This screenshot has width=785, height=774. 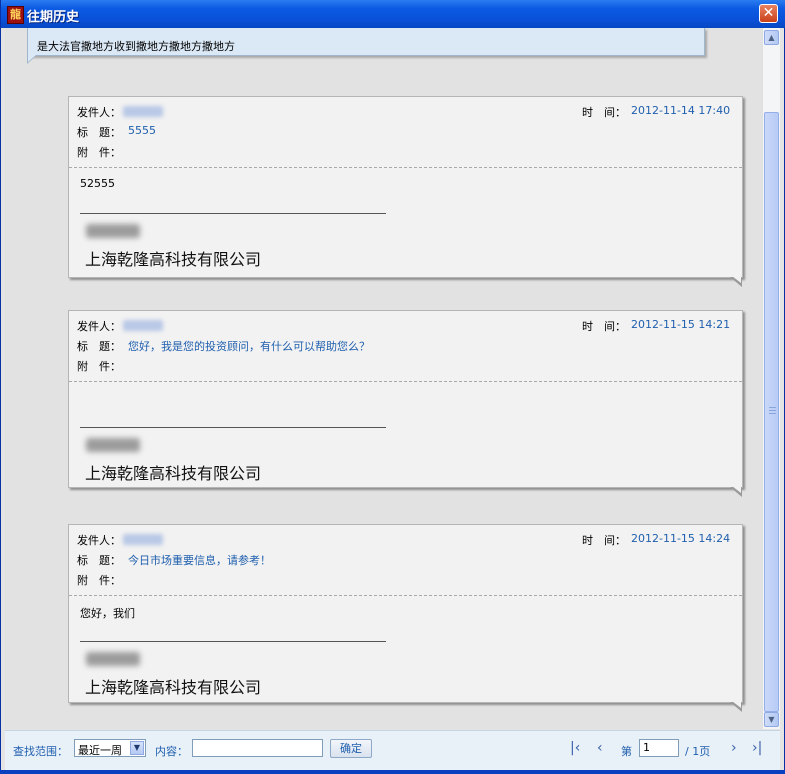 I want to click on first-page-icon: |‹, so click(x=575, y=748).